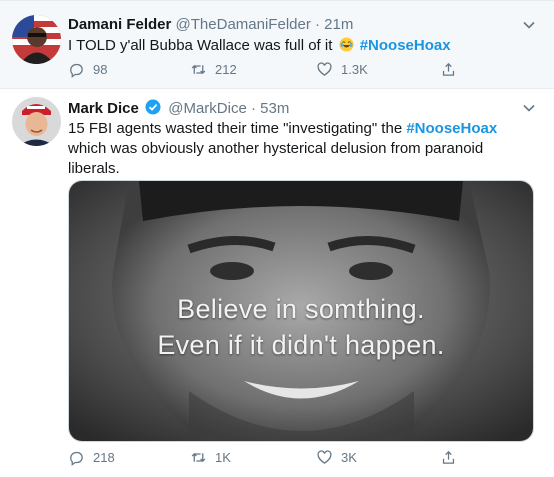  Describe the element at coordinates (119, 24) in the screenshot. I see `author-name: Damani Felder` at that location.